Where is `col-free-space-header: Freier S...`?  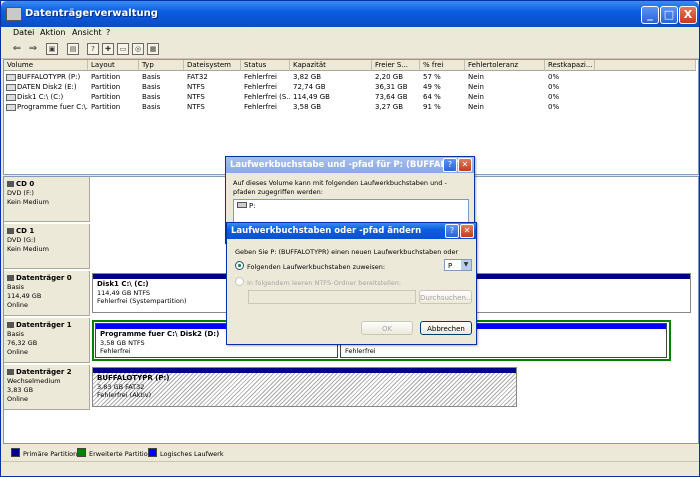
col-free-space-header: Freier S... is located at coordinates (396, 65).